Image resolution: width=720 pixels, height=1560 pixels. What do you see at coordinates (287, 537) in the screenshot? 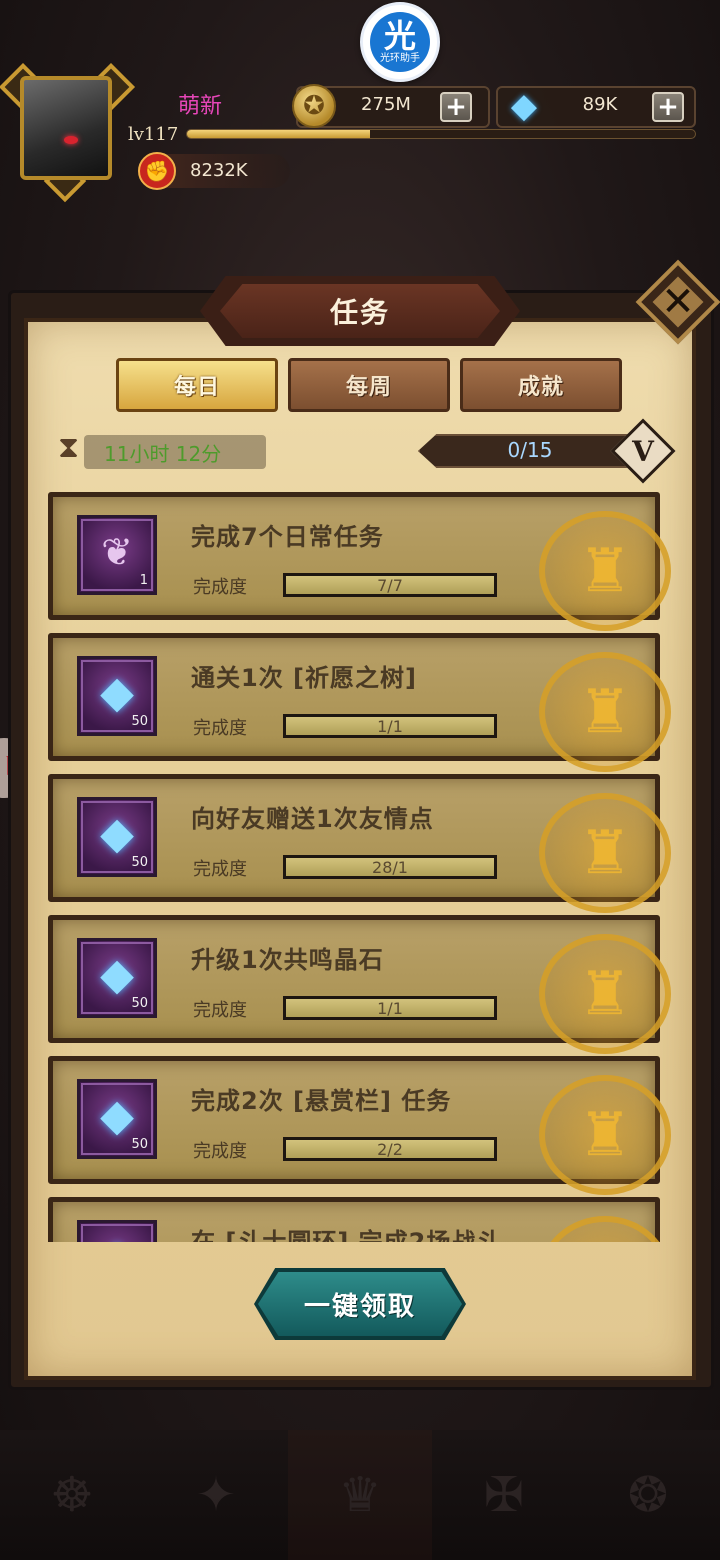
I see `task-title: 完成7个日常任务` at bounding box center [287, 537].